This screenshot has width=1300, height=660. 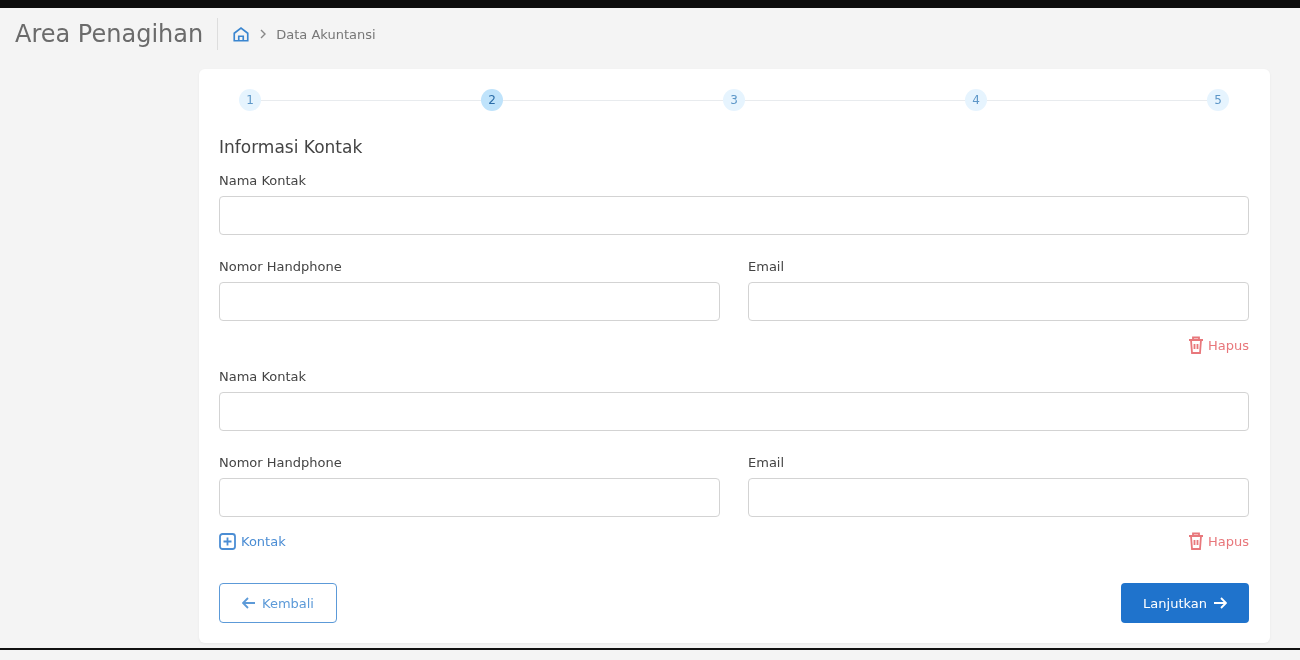 What do you see at coordinates (249, 603) in the screenshot?
I see `arrow-left-icon` at bounding box center [249, 603].